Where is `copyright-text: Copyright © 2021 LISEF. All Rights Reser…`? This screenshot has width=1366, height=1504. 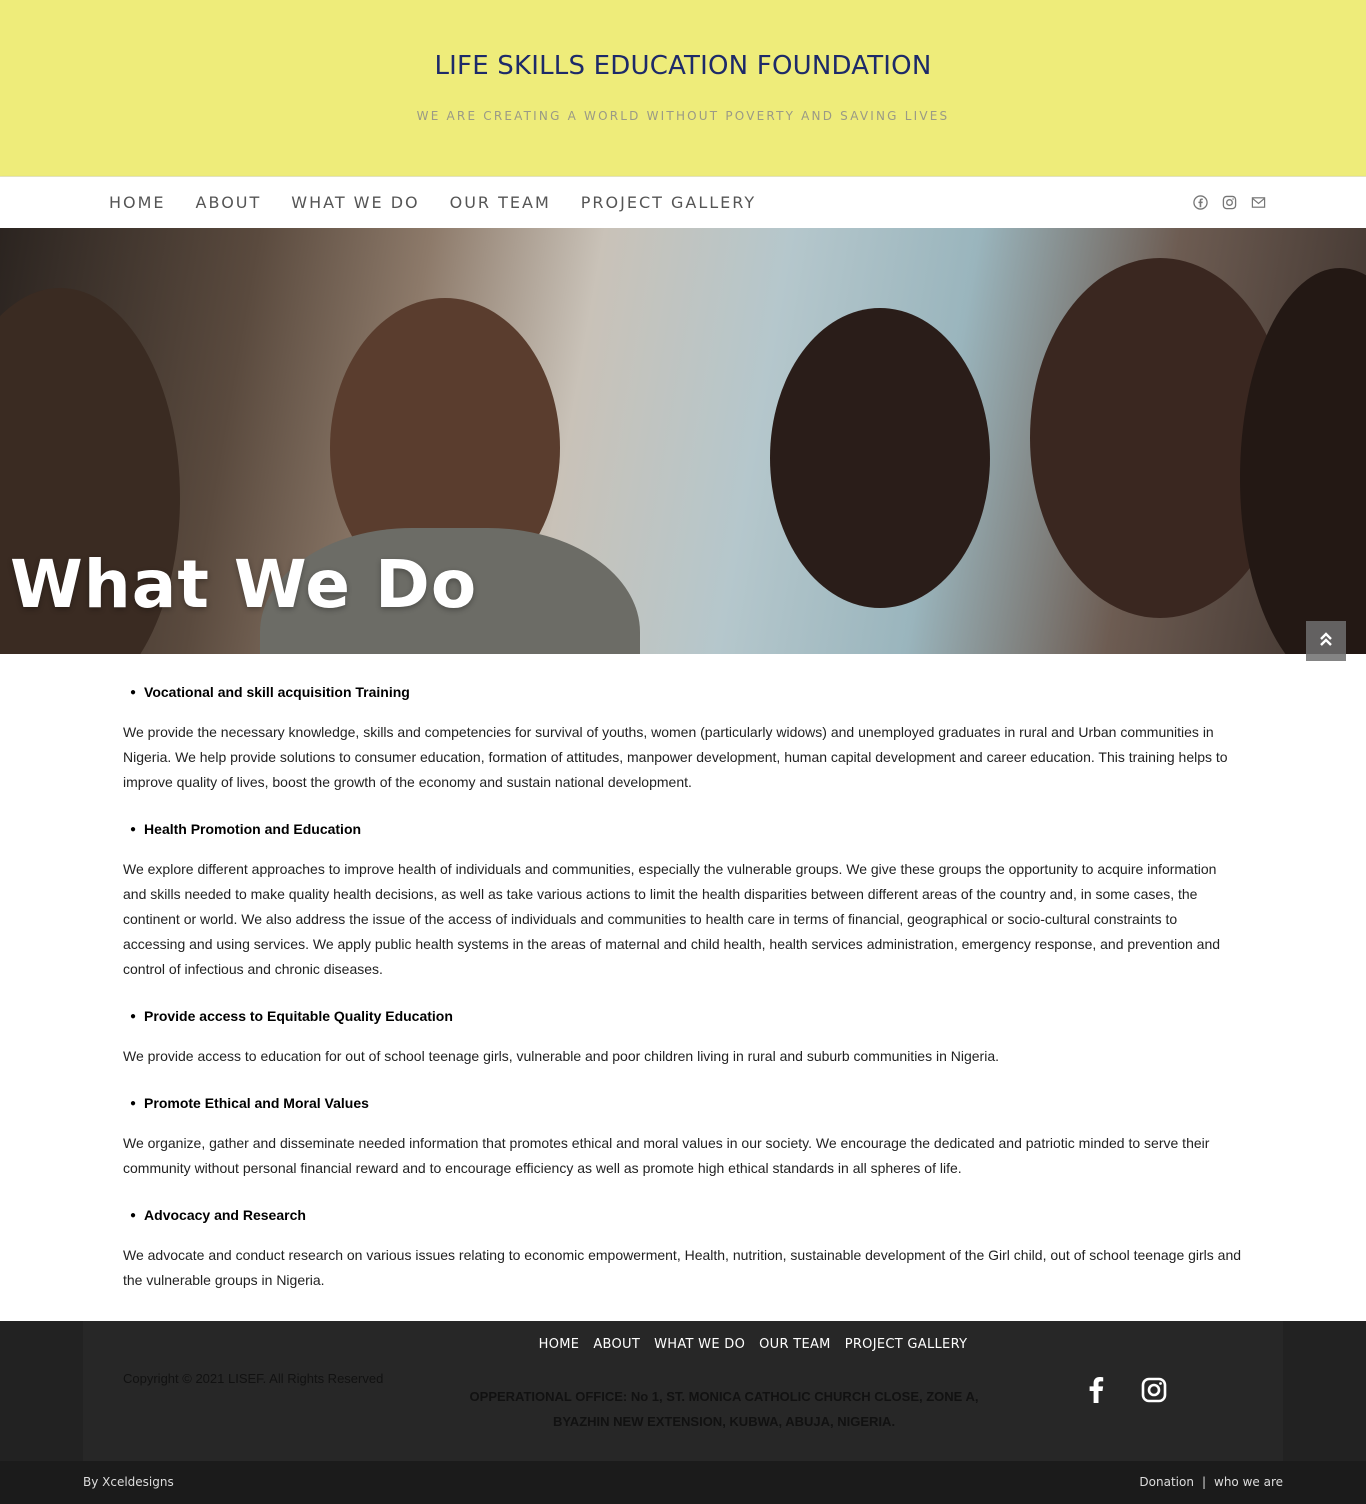
copyright-text: Copyright © 2021 LISEF. All Rights Reser… is located at coordinates (253, 1378).